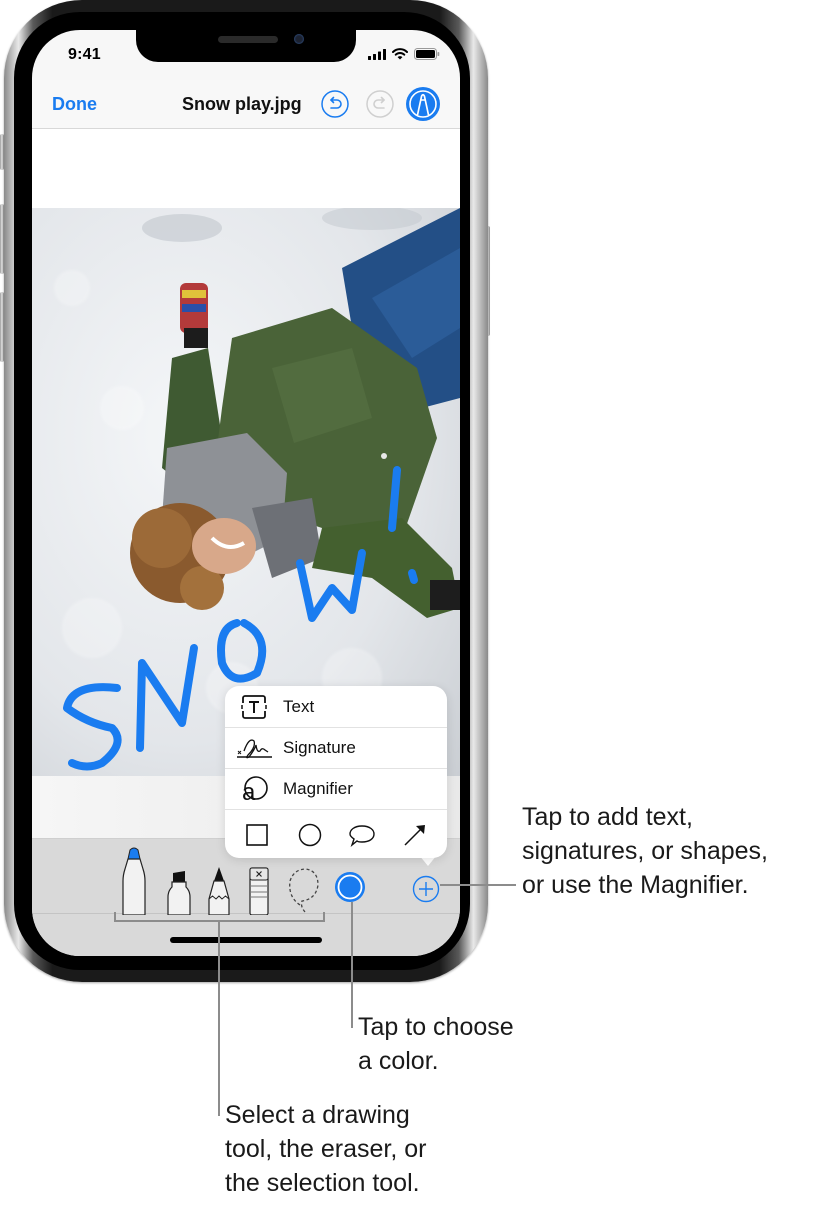 This screenshot has width=817, height=1205. I want to click on speech-bubble-icon, so click(362, 835).